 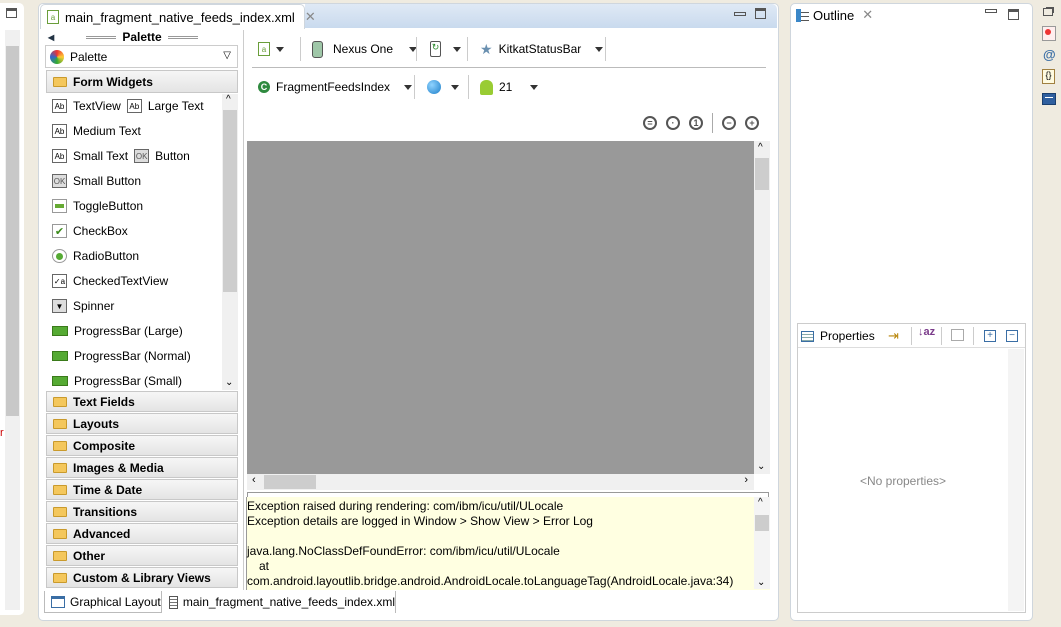 What do you see at coordinates (500, 482) in the screenshot?
I see `canvas-horizontal-scrollbar: ‹ ›` at bounding box center [500, 482].